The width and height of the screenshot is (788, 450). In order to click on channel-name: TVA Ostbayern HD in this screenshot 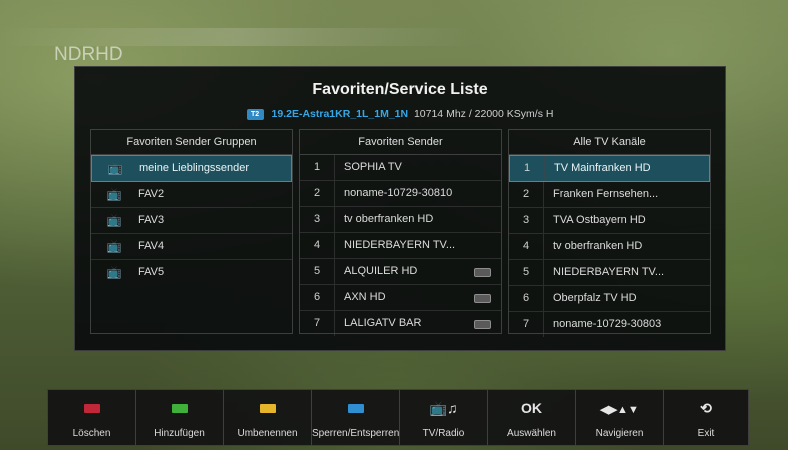, I will do `click(599, 220)`.